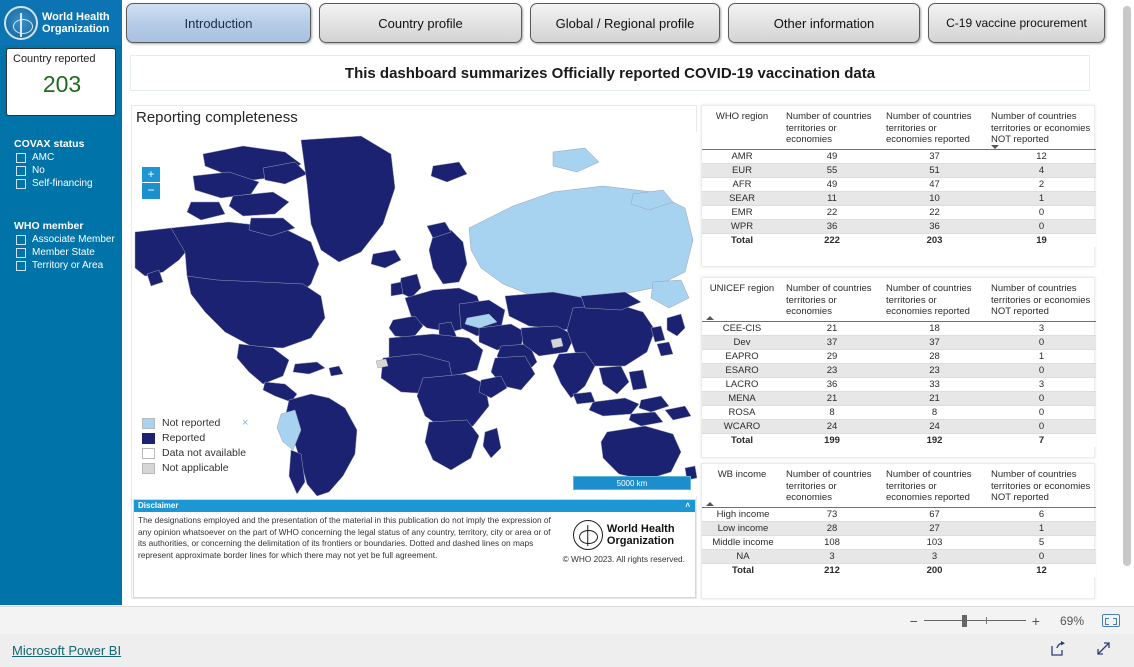  Describe the element at coordinates (21, 183) in the screenshot. I see `checkbox-self-financing` at that location.